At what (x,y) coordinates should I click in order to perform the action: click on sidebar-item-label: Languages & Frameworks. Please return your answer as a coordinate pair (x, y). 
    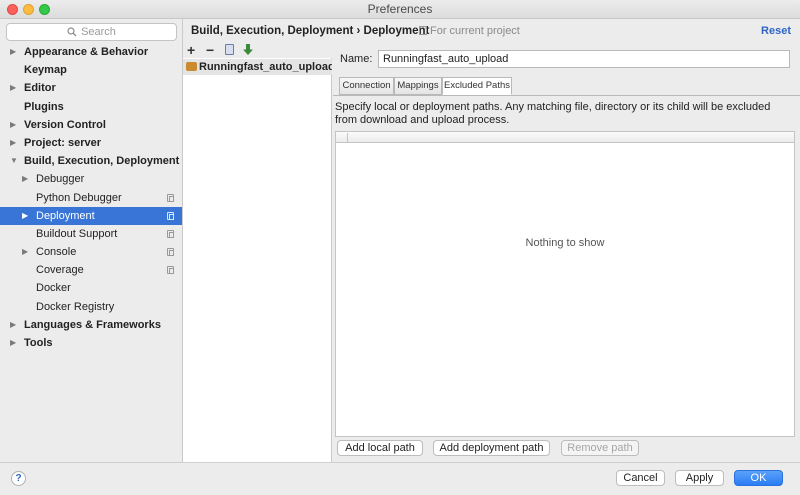
    Looking at the image, I should click on (92, 324).